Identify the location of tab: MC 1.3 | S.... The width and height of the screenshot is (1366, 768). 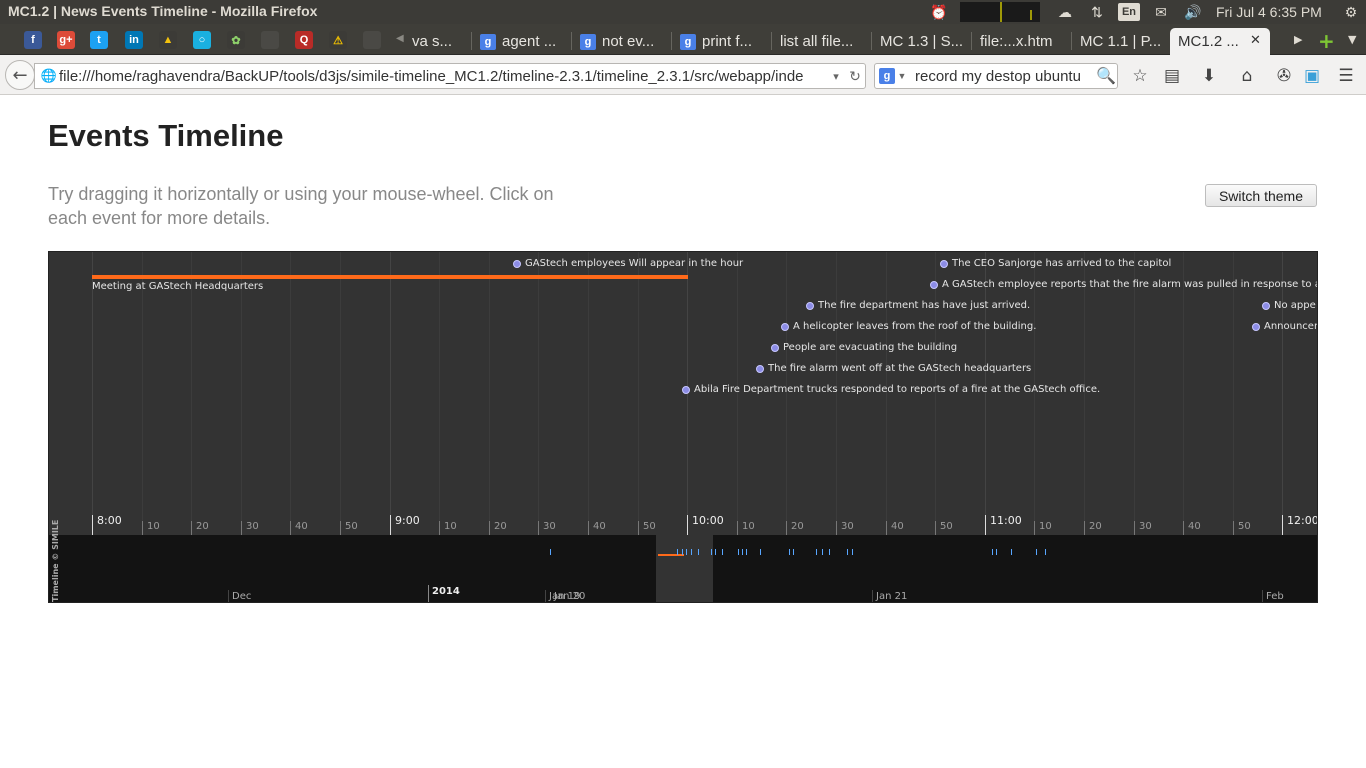
(921, 41).